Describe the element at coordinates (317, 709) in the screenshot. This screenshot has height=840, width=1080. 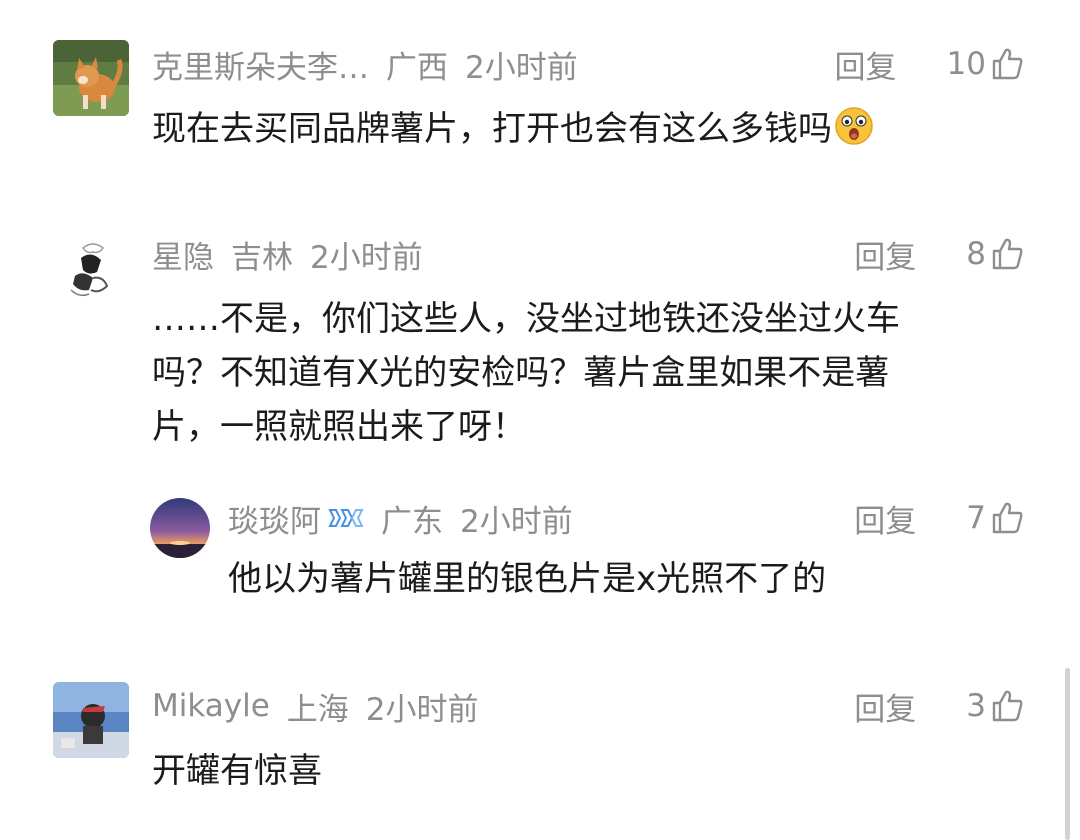
I see `location: 上海` at that location.